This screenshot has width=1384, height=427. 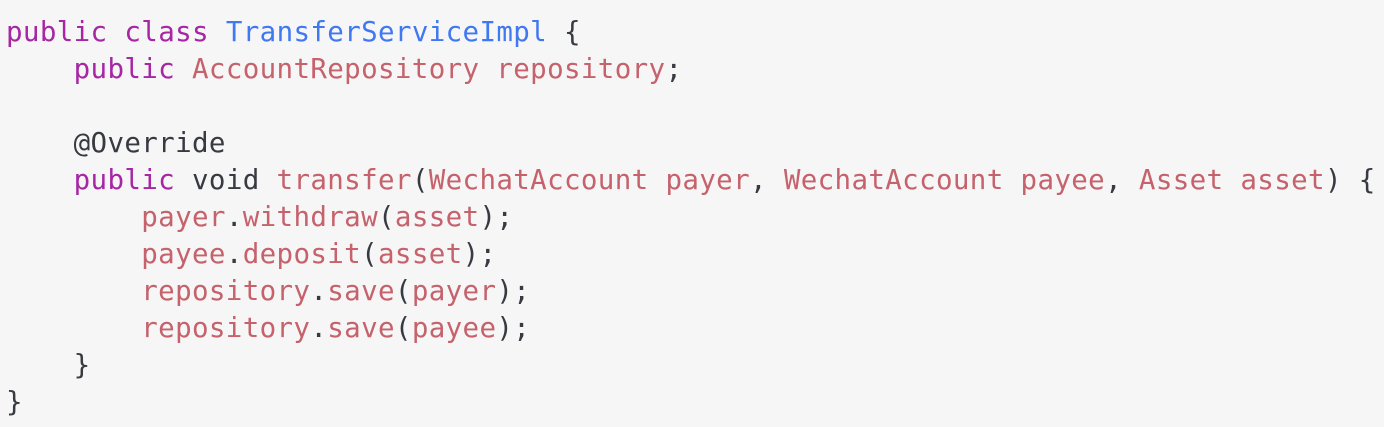 What do you see at coordinates (344, 180) in the screenshot?
I see `code-token: transfer` at bounding box center [344, 180].